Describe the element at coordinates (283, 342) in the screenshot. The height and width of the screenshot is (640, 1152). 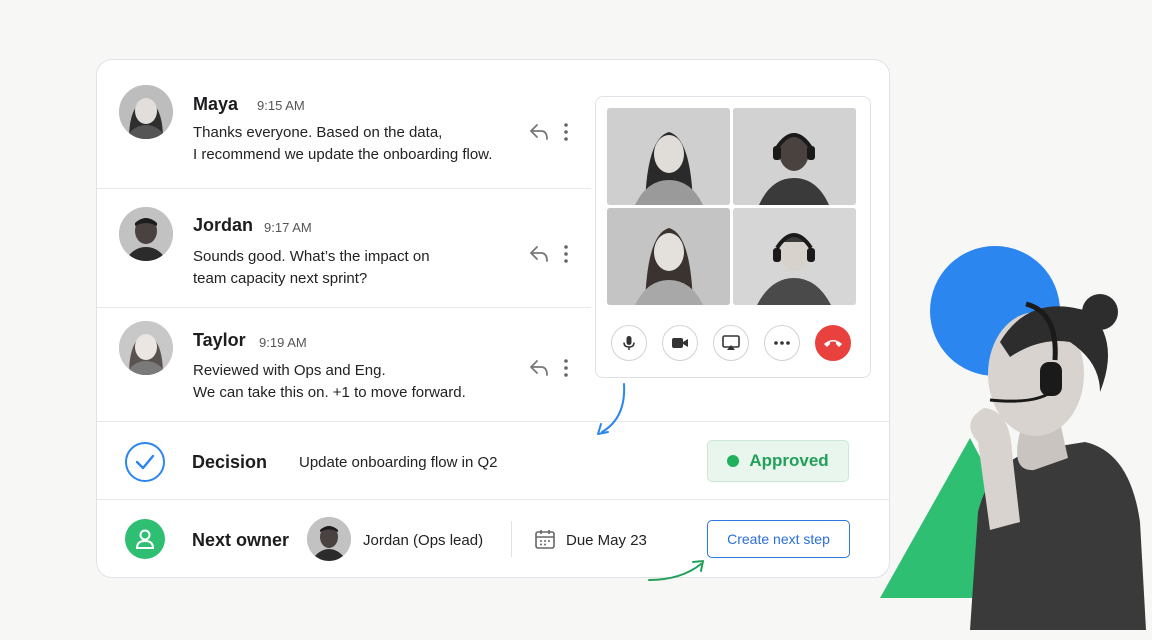
I see `message-time: 9:19 AM` at that location.